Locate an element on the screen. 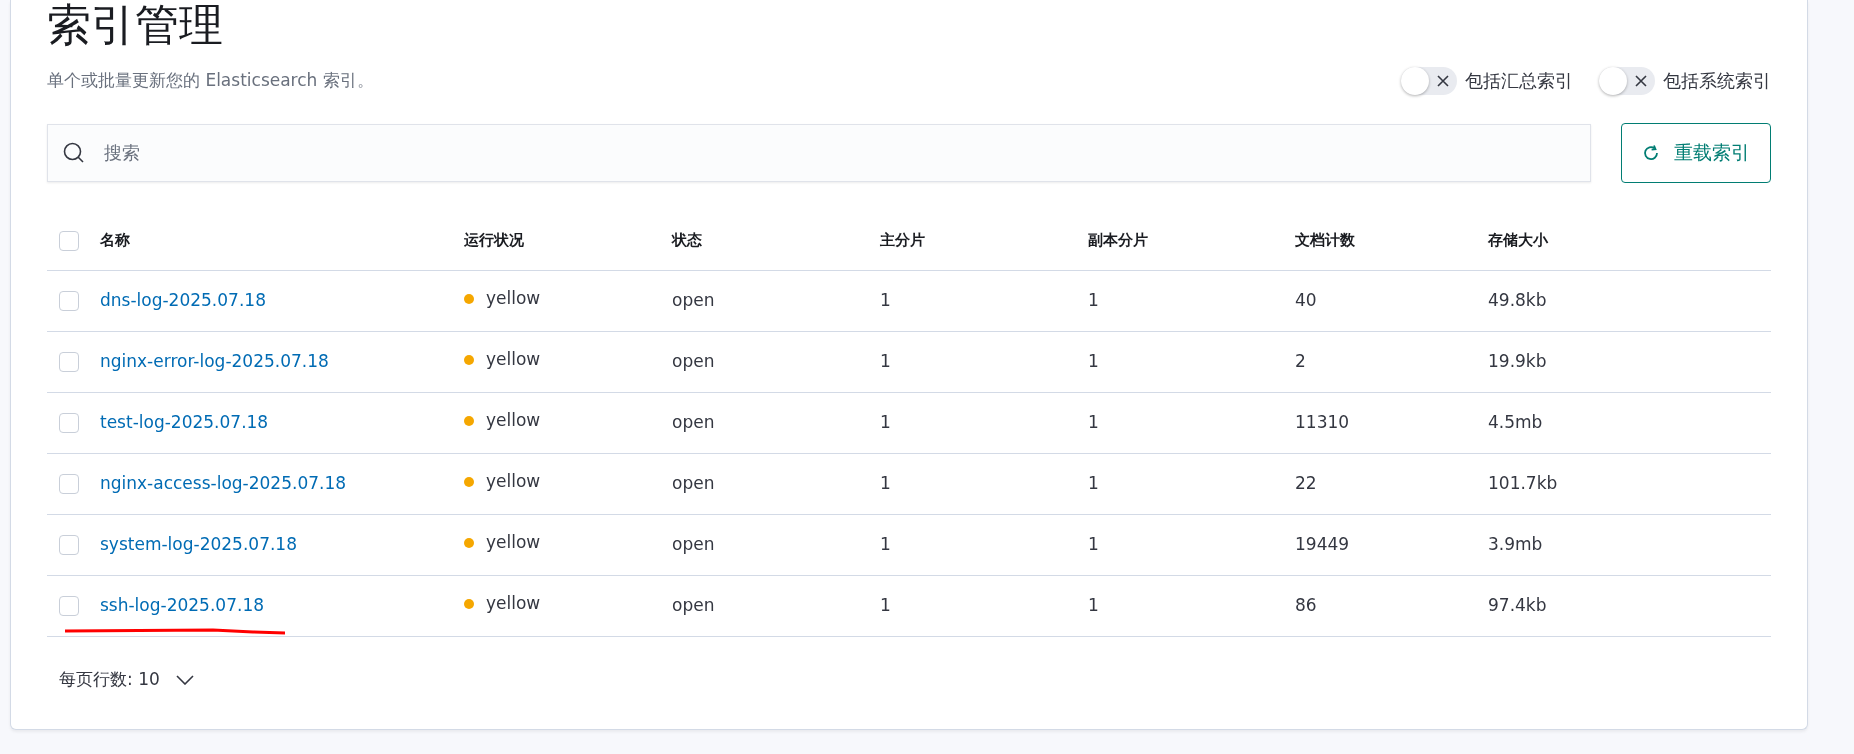 The image size is (1854, 754). table-cell: 3.9mb is located at coordinates (1515, 544).